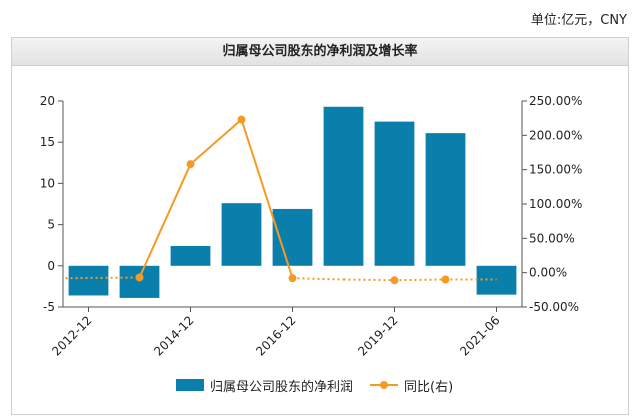  Describe the element at coordinates (47, 101) in the screenshot. I see `y-left-tick-label: 20` at that location.